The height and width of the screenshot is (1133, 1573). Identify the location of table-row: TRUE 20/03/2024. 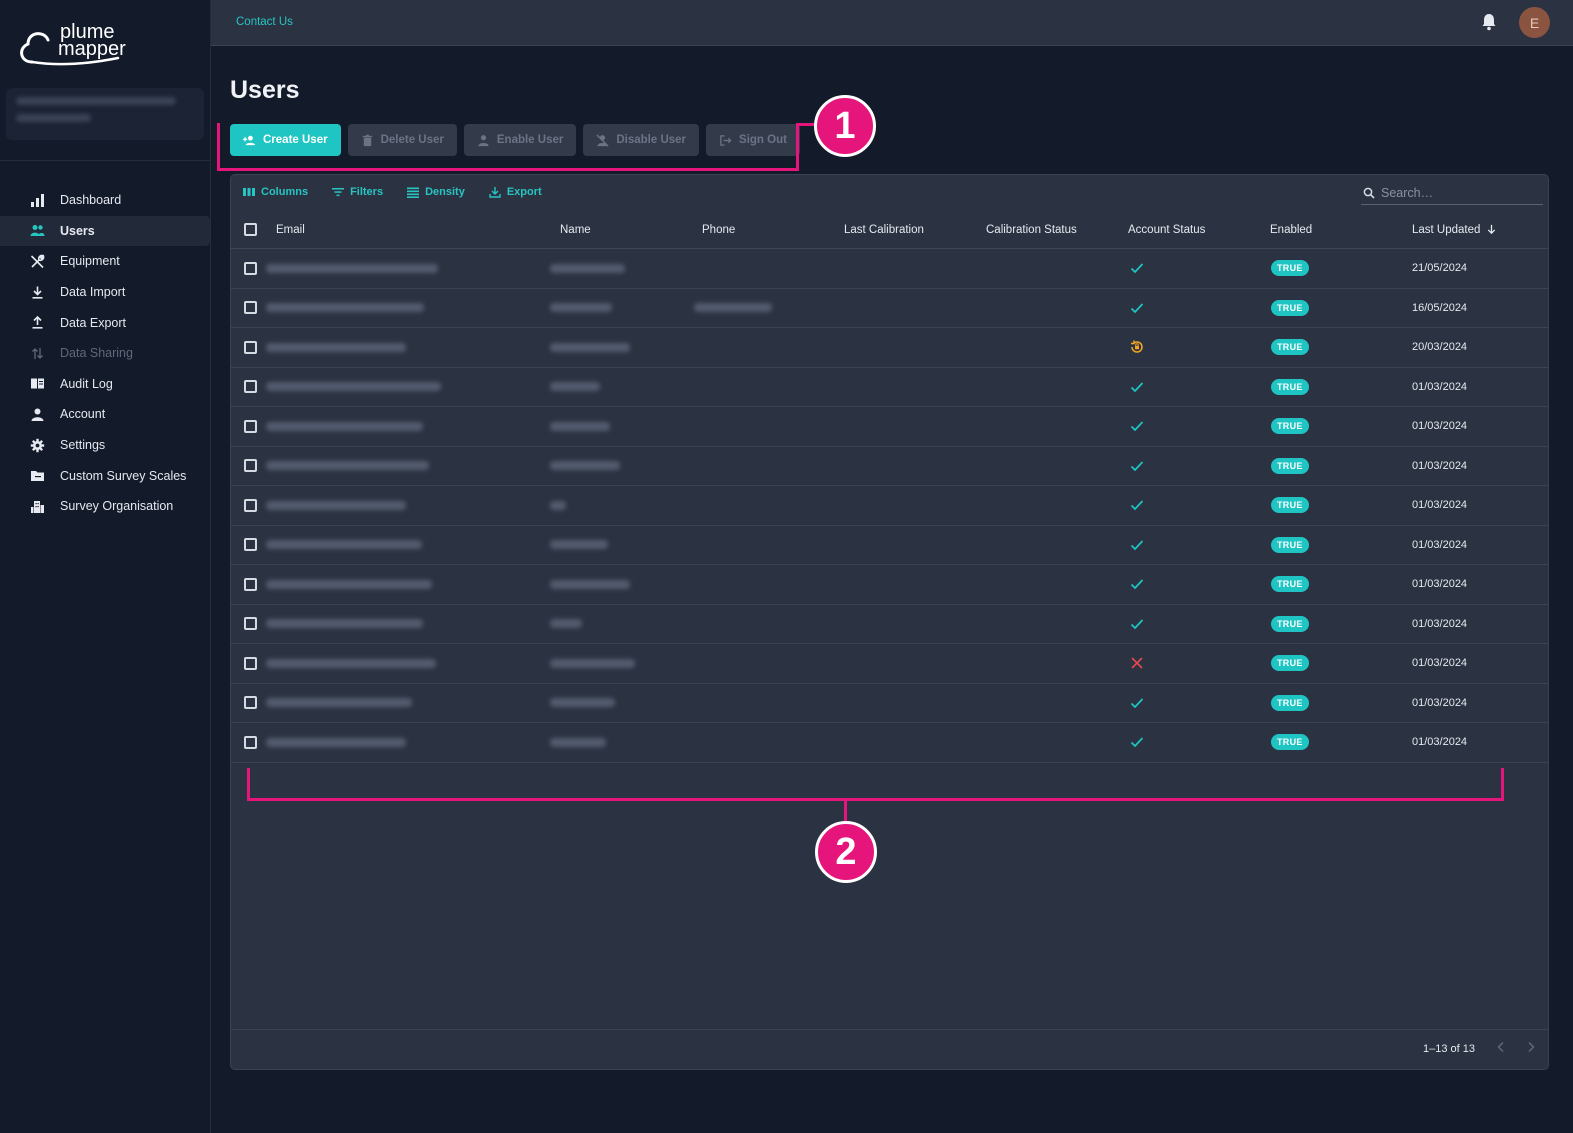
(889, 348).